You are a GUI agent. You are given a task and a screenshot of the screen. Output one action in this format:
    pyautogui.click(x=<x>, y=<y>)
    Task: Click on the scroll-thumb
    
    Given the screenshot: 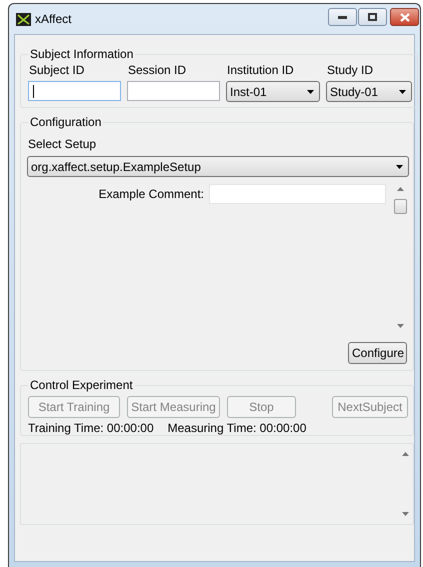 What is the action you would take?
    pyautogui.click(x=400, y=206)
    